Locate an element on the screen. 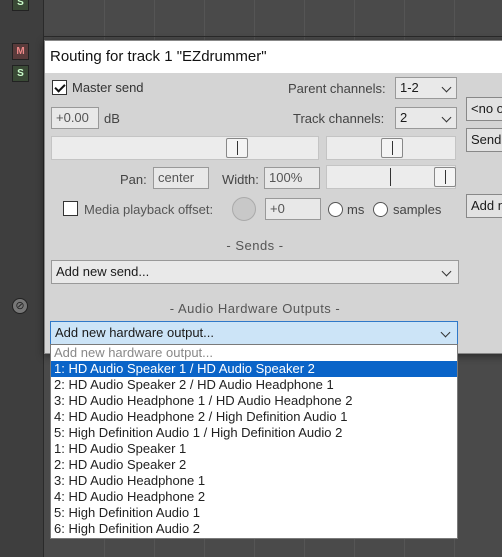 The width and height of the screenshot is (502, 557). dropdown-option: 4: HD Audio Headphone 2 is located at coordinates (254, 497).